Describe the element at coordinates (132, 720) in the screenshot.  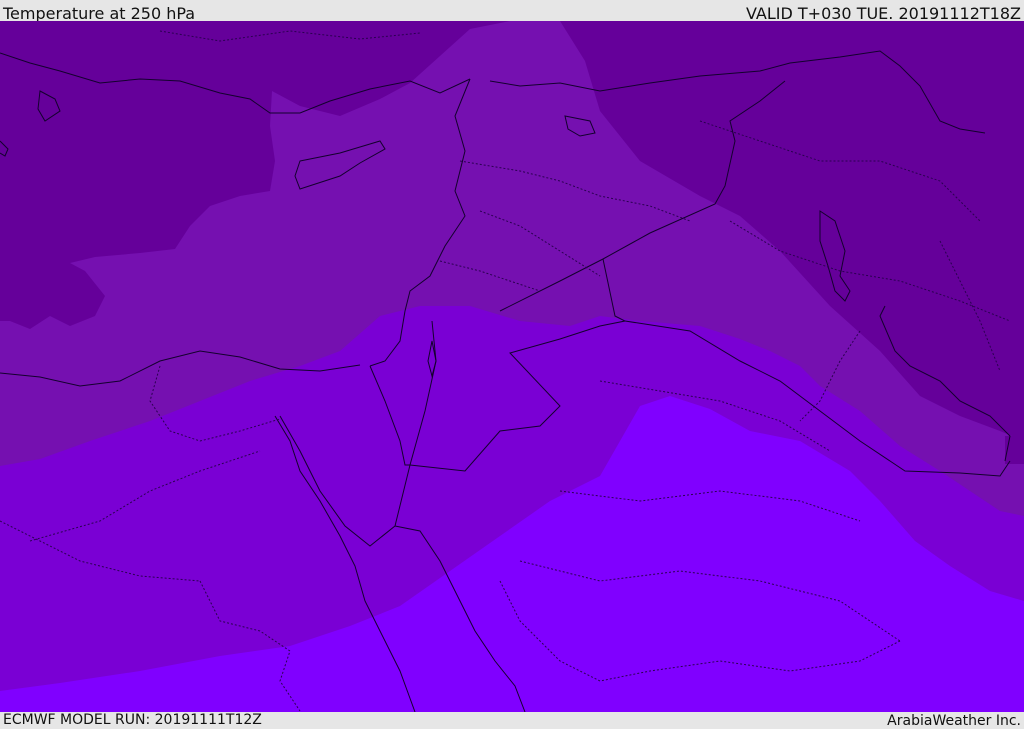
I see `model-run: ECMWF MODEL RUN: 20191111T12Z` at that location.